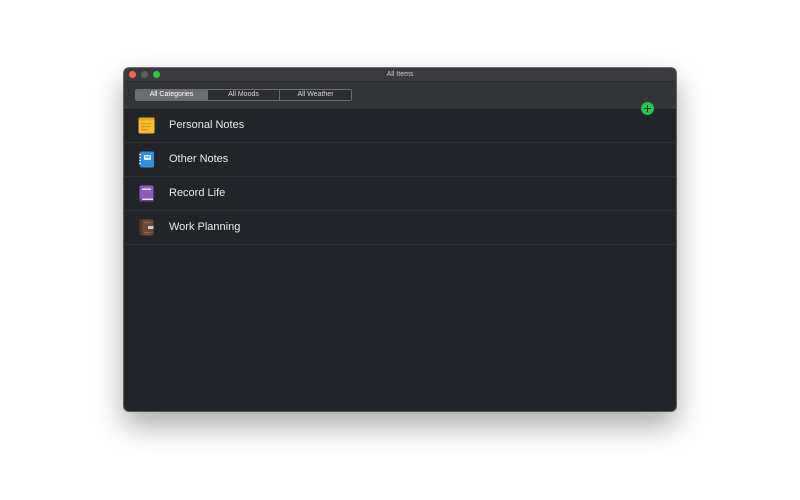 The image size is (800, 500). What do you see at coordinates (146, 159) in the screenshot?
I see `spiral-notebook-icon` at bounding box center [146, 159].